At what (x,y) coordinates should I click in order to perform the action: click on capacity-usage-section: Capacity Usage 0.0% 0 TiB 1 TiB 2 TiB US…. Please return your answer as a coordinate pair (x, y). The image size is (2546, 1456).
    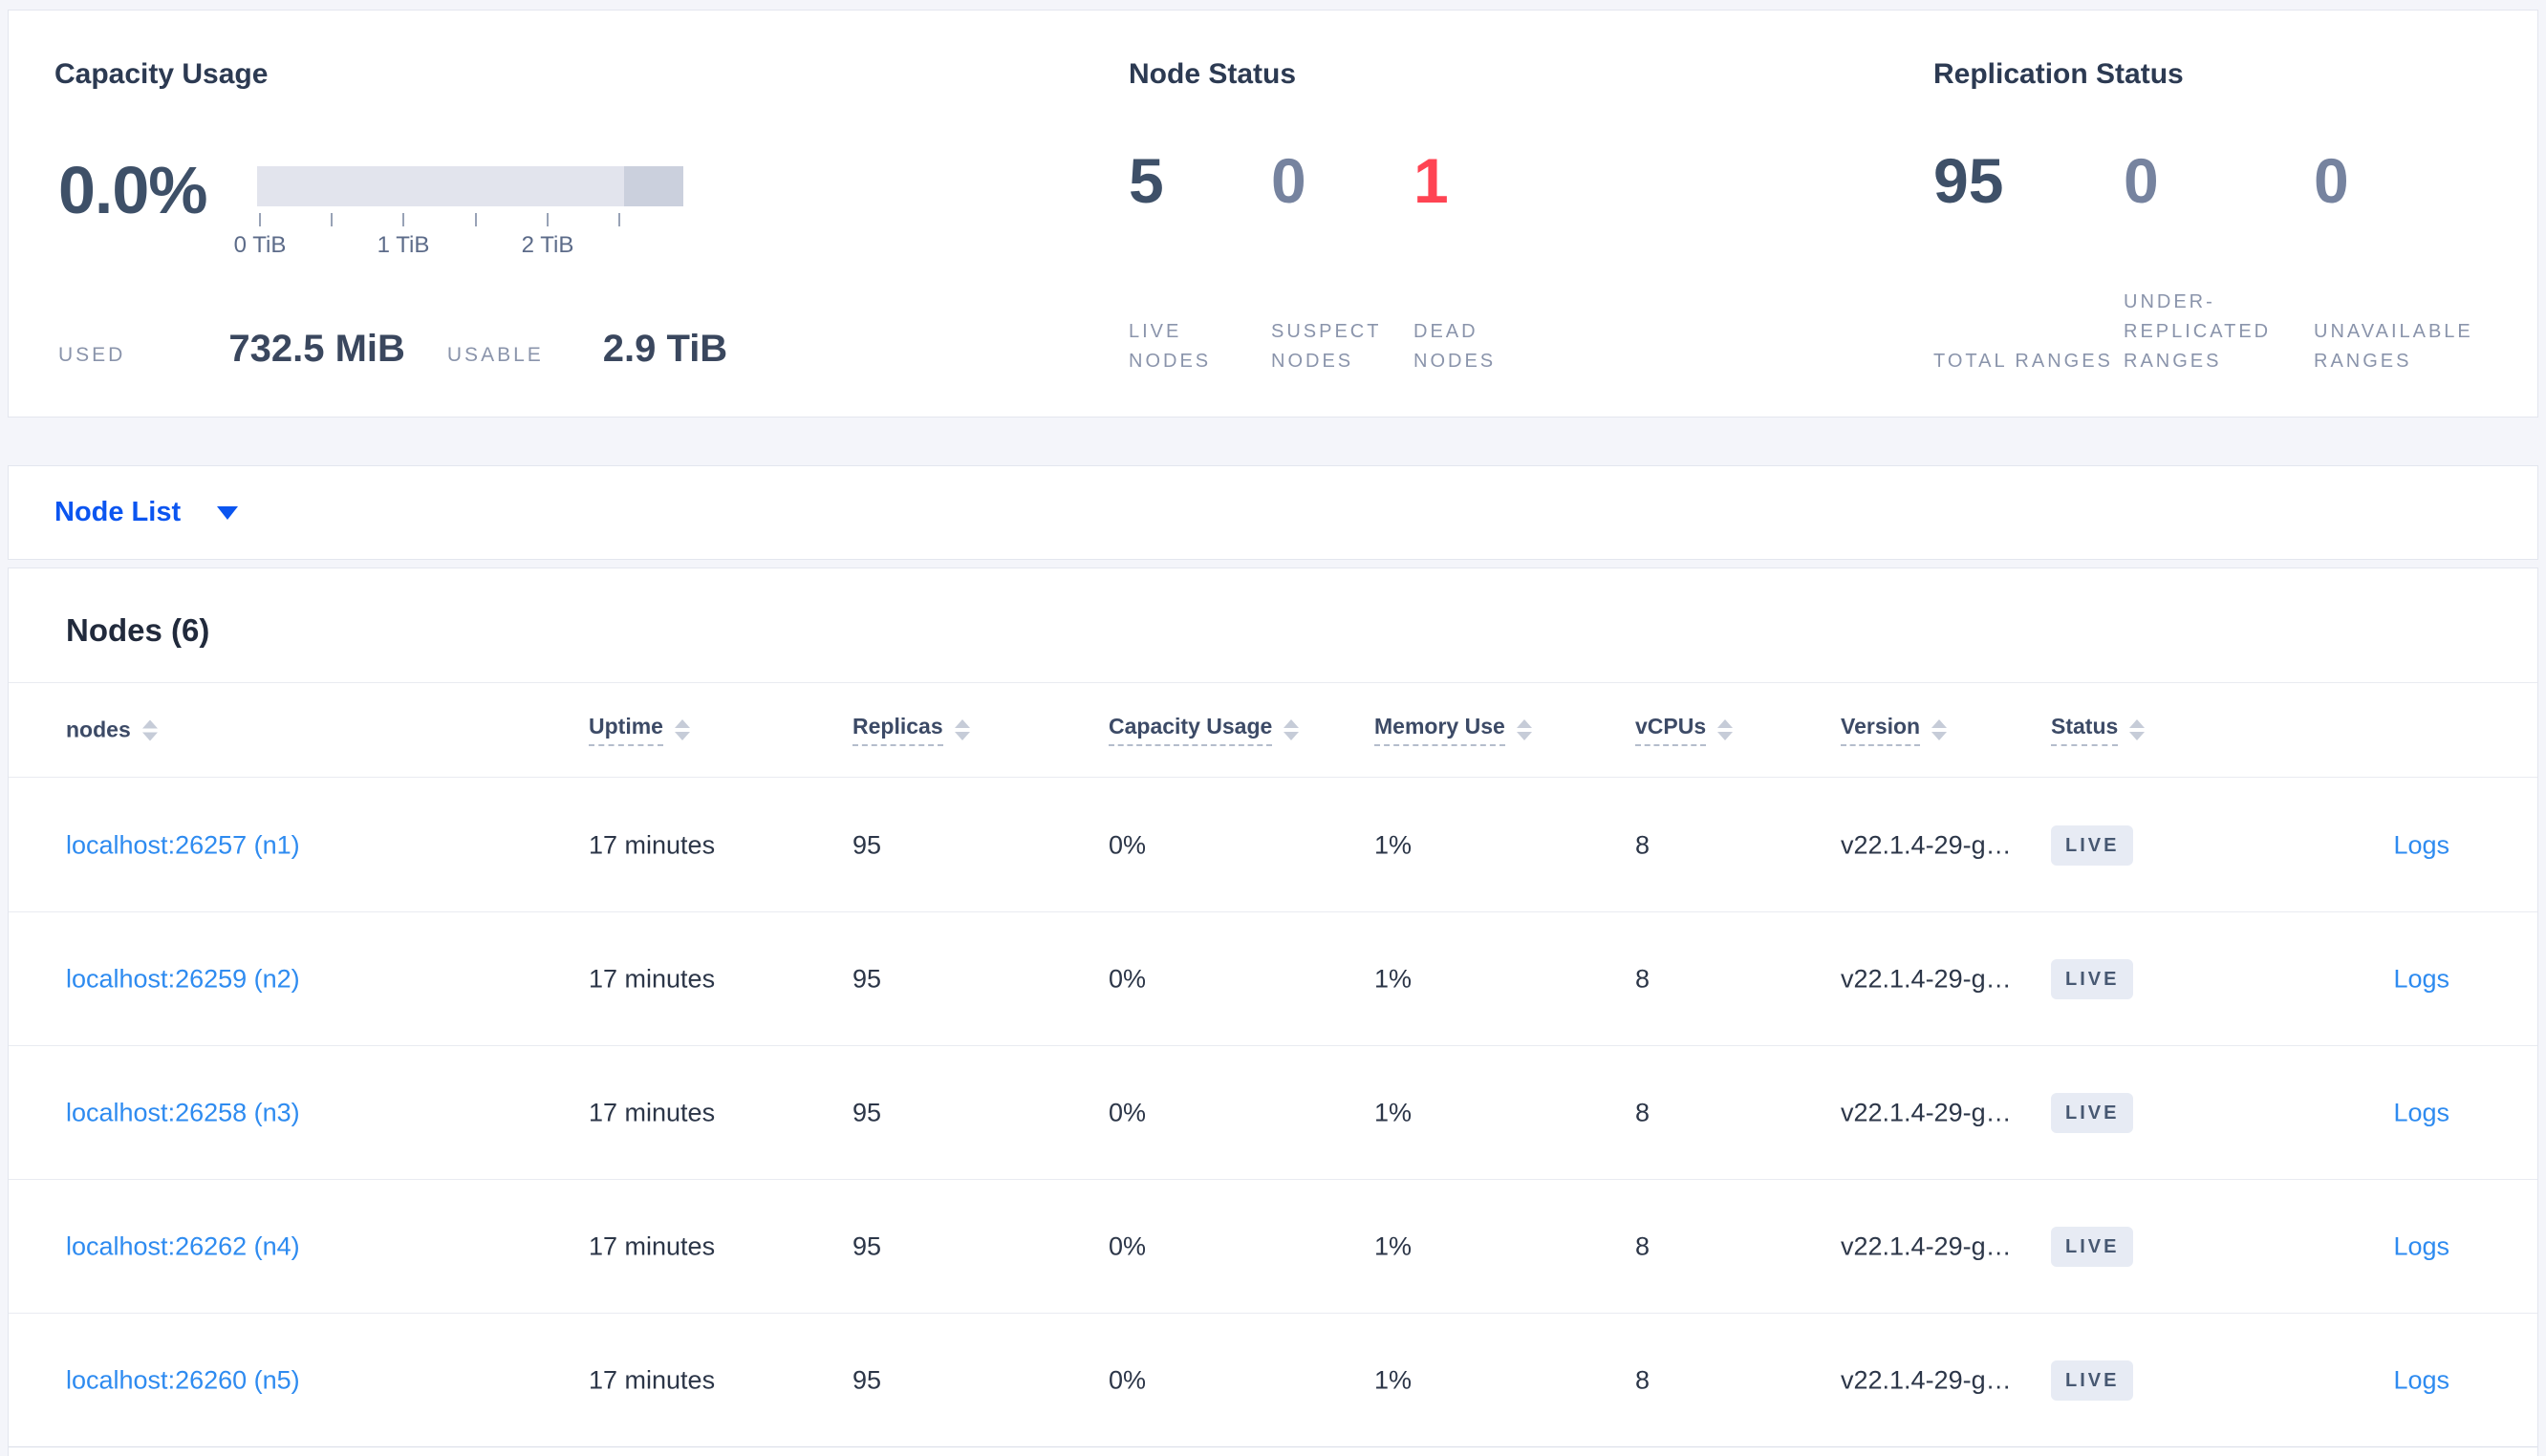
    Looking at the image, I should click on (580, 214).